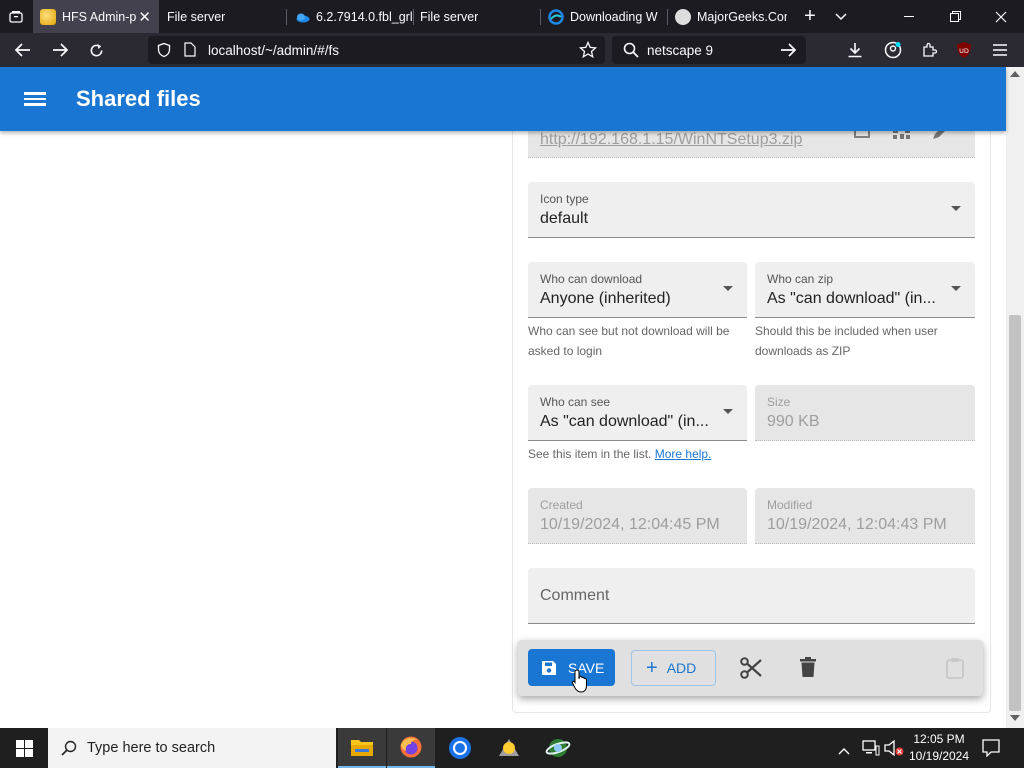 Image resolution: width=1024 pixels, height=768 pixels. What do you see at coordinates (751, 670) in the screenshot?
I see `cut-scissors-icon` at bounding box center [751, 670].